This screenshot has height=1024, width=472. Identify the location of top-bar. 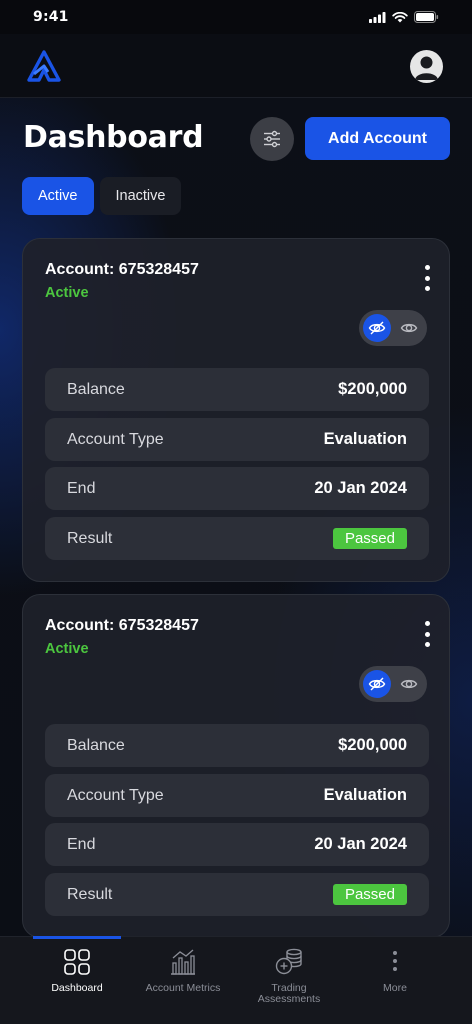
(236, 66).